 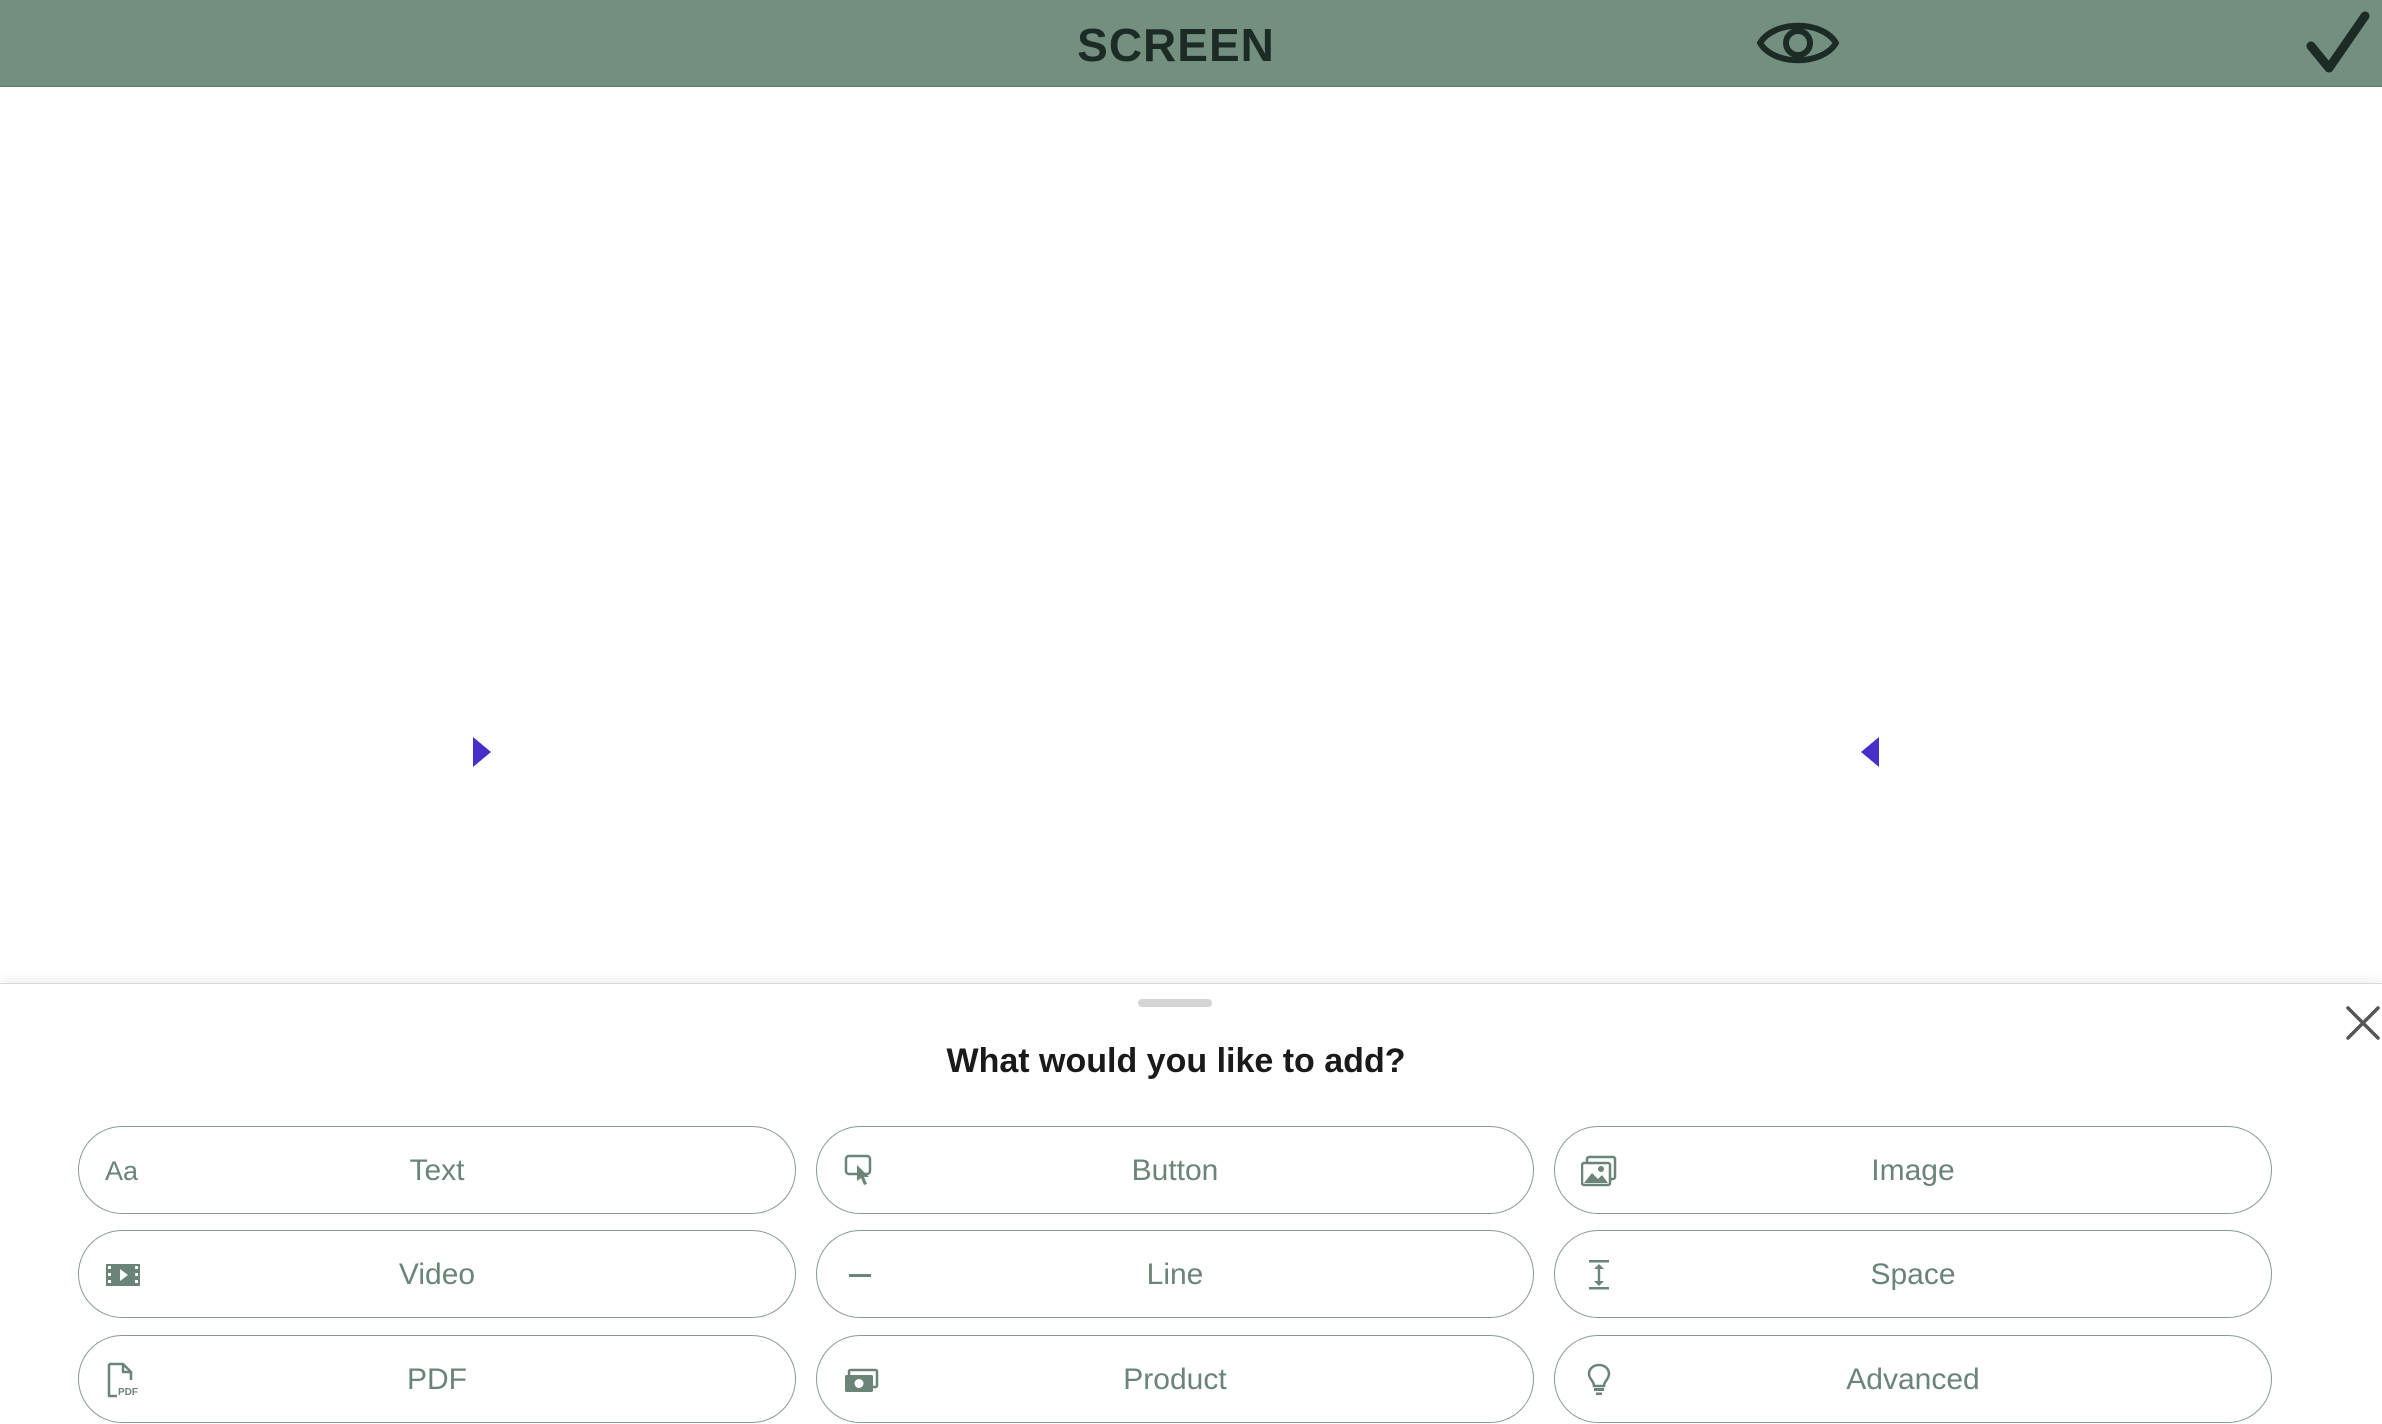 I want to click on add-advanced-button: Advanced, so click(x=1913, y=1379).